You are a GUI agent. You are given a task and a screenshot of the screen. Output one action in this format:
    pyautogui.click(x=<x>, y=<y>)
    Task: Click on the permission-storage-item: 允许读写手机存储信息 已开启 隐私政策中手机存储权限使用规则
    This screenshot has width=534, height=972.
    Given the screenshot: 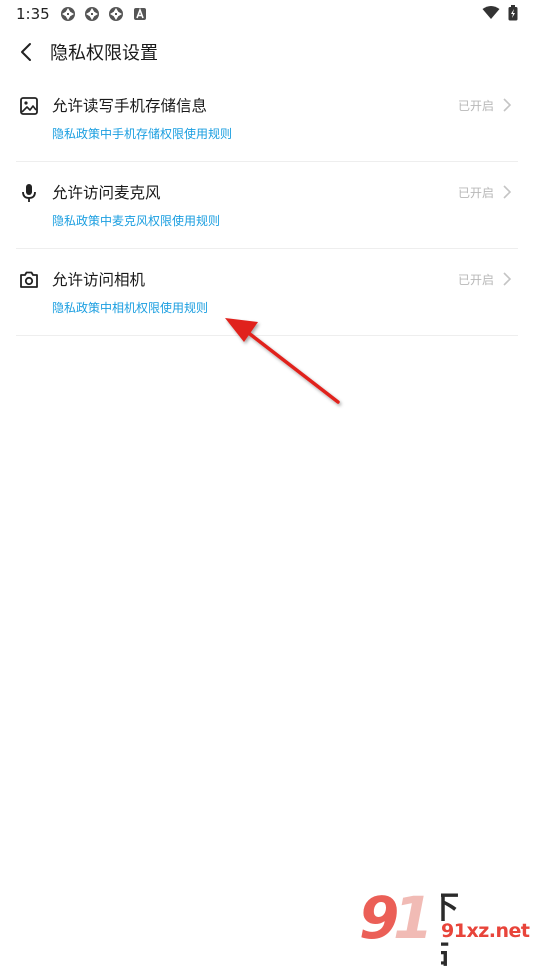 What is the action you would take?
    pyautogui.click(x=267, y=139)
    